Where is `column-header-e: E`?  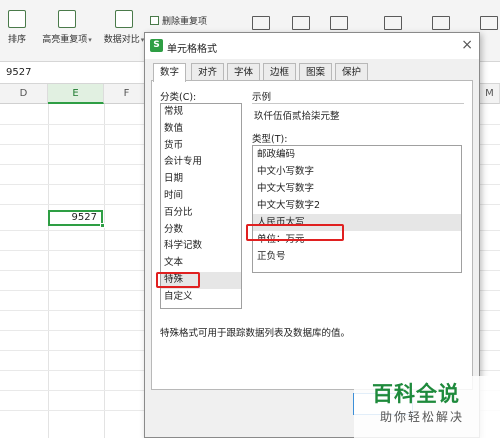
column-header-e: E is located at coordinates (76, 94).